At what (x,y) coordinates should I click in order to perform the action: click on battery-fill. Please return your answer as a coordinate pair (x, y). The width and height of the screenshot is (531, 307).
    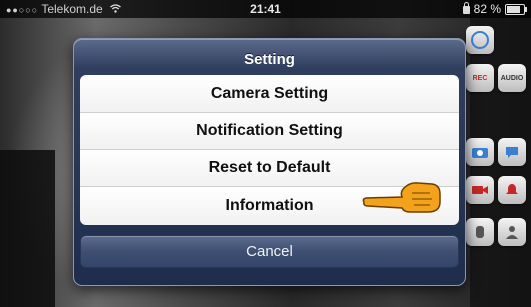
    Looking at the image, I should click on (513, 9).